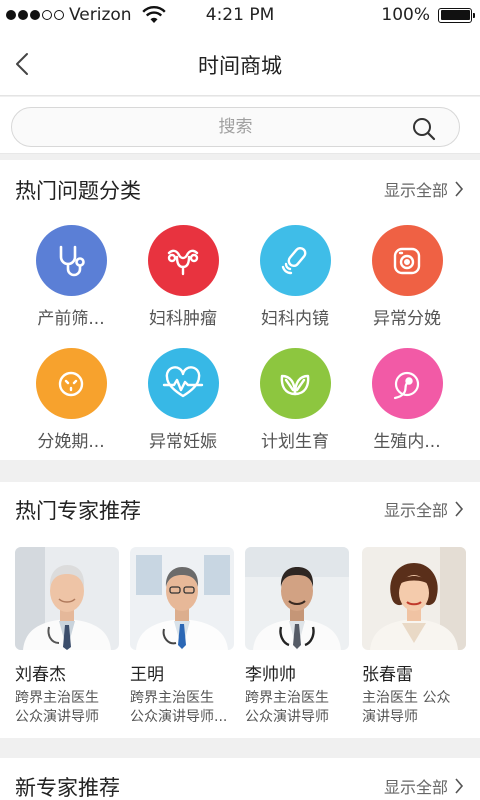  I want to click on uterus-icon, so click(183, 260).